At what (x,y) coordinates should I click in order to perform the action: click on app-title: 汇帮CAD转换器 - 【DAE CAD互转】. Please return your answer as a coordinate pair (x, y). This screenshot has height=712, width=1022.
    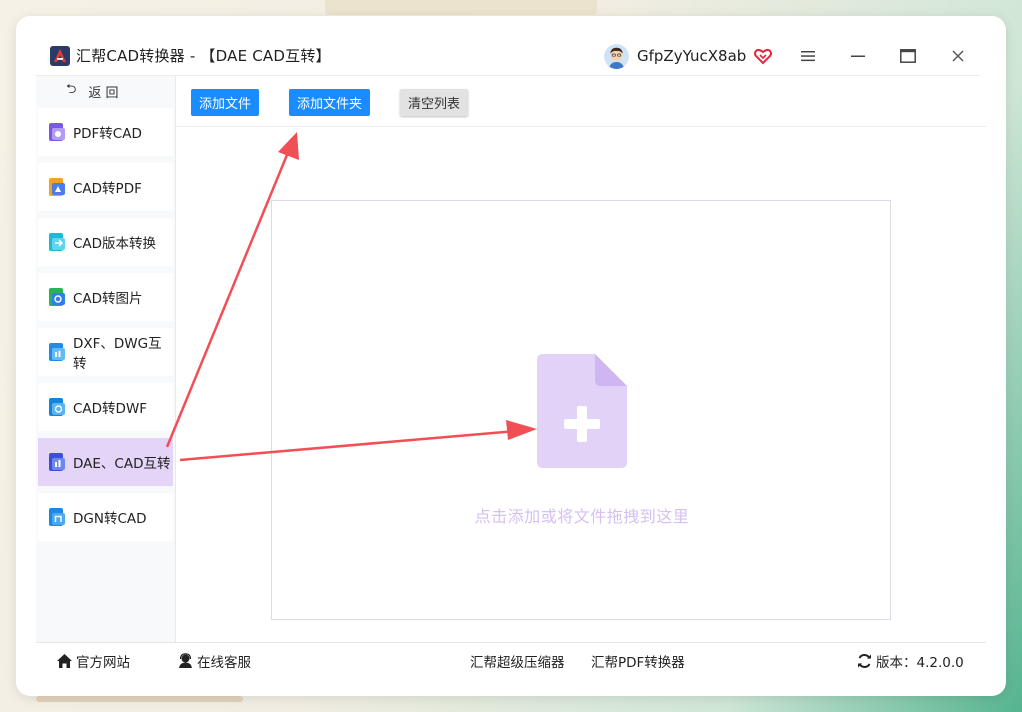
    Looking at the image, I should click on (203, 56).